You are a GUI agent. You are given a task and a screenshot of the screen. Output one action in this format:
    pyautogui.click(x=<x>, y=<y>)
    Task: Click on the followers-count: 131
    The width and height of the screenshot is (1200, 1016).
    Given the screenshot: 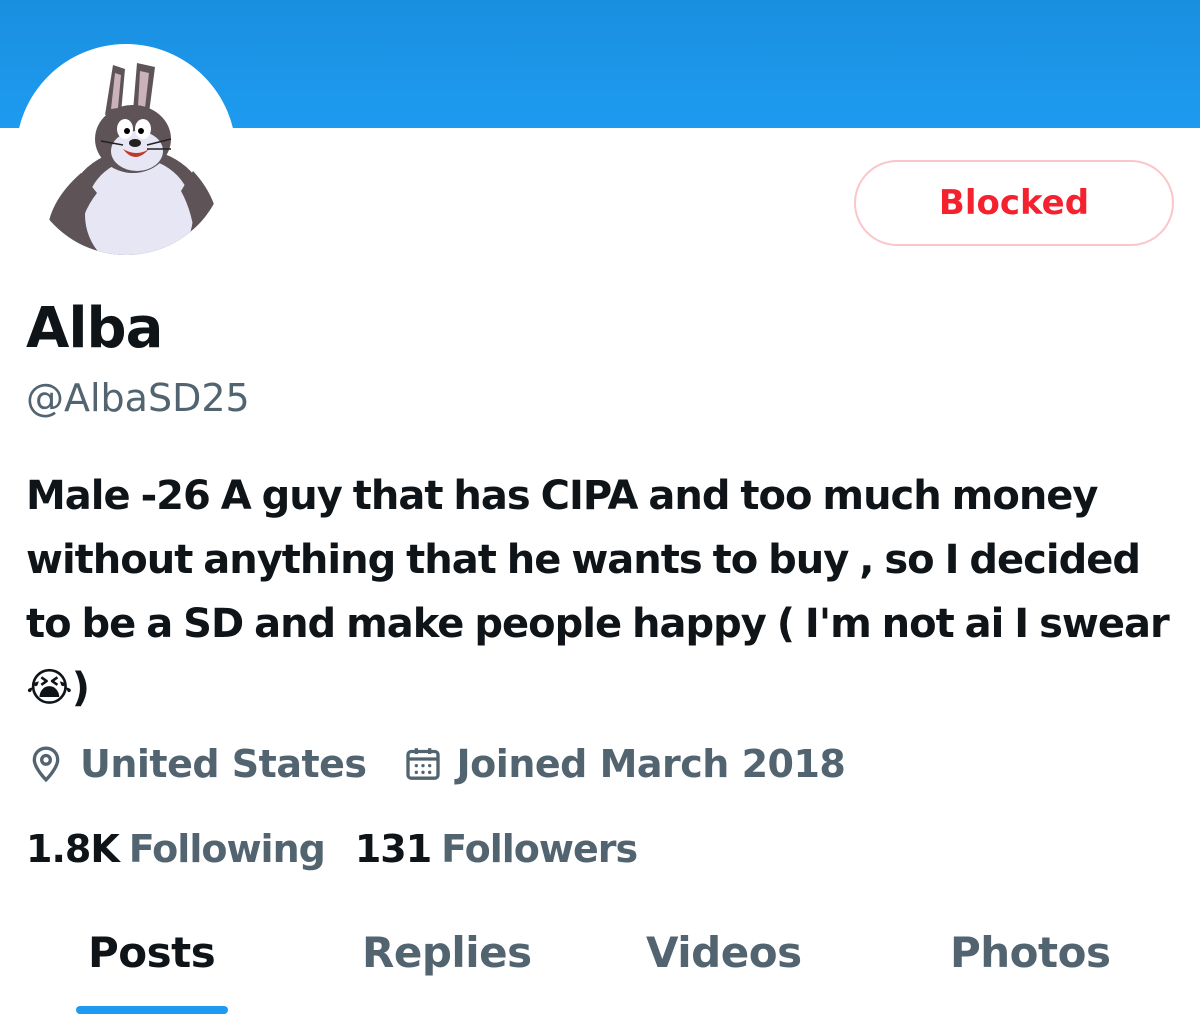 What is the action you would take?
    pyautogui.click(x=393, y=849)
    